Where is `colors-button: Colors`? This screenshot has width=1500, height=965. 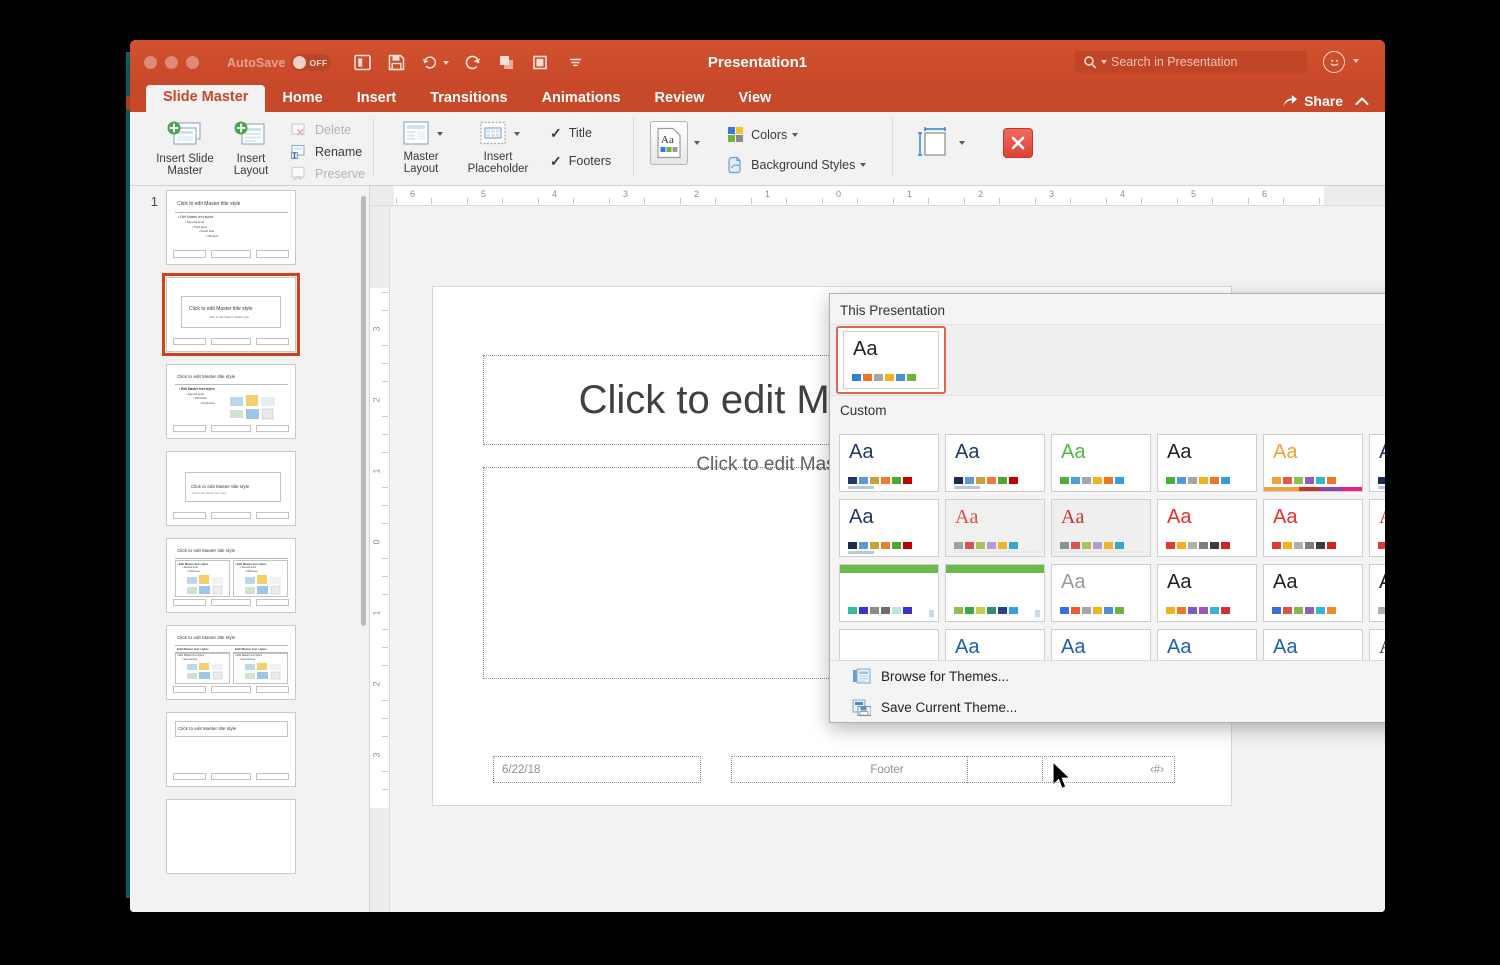
colors-button: Colors is located at coordinates (796, 135).